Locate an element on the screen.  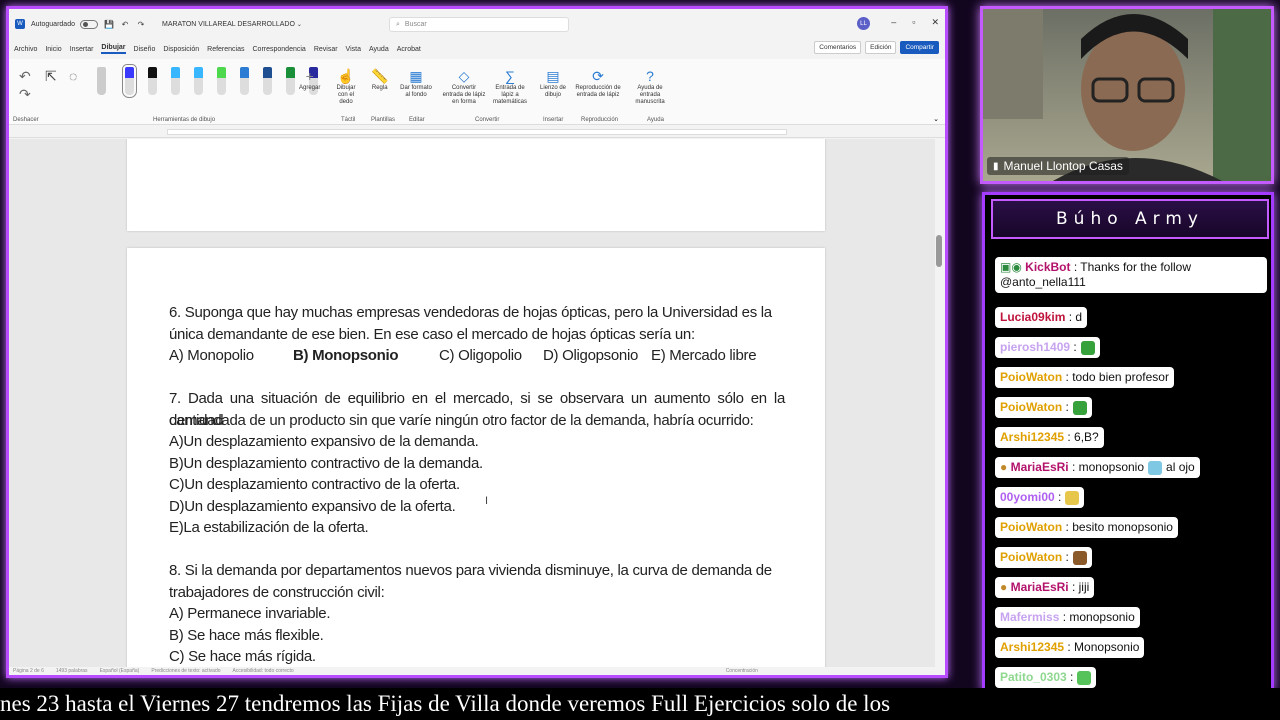
q7-option-e: E)La estabilización de la oferta. is located at coordinates (269, 527).